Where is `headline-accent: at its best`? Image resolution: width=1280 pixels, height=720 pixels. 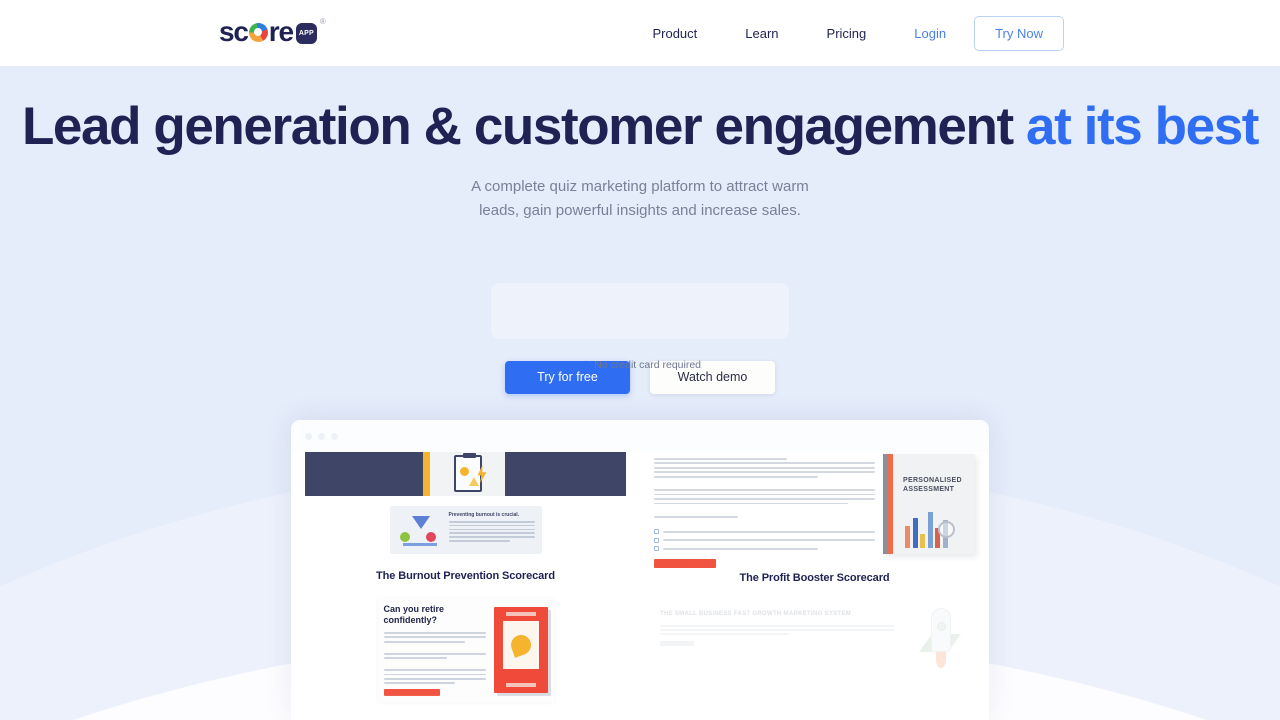 headline-accent: at its best is located at coordinates (1142, 126).